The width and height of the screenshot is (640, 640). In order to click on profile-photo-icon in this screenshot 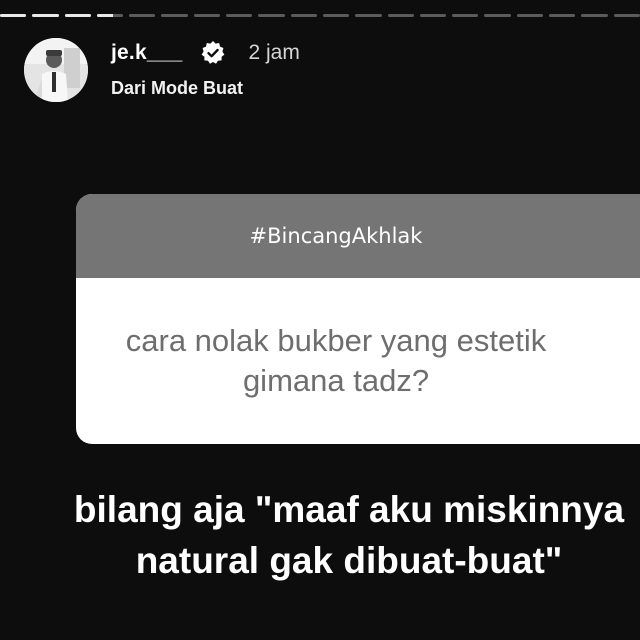, I will do `click(56, 70)`.